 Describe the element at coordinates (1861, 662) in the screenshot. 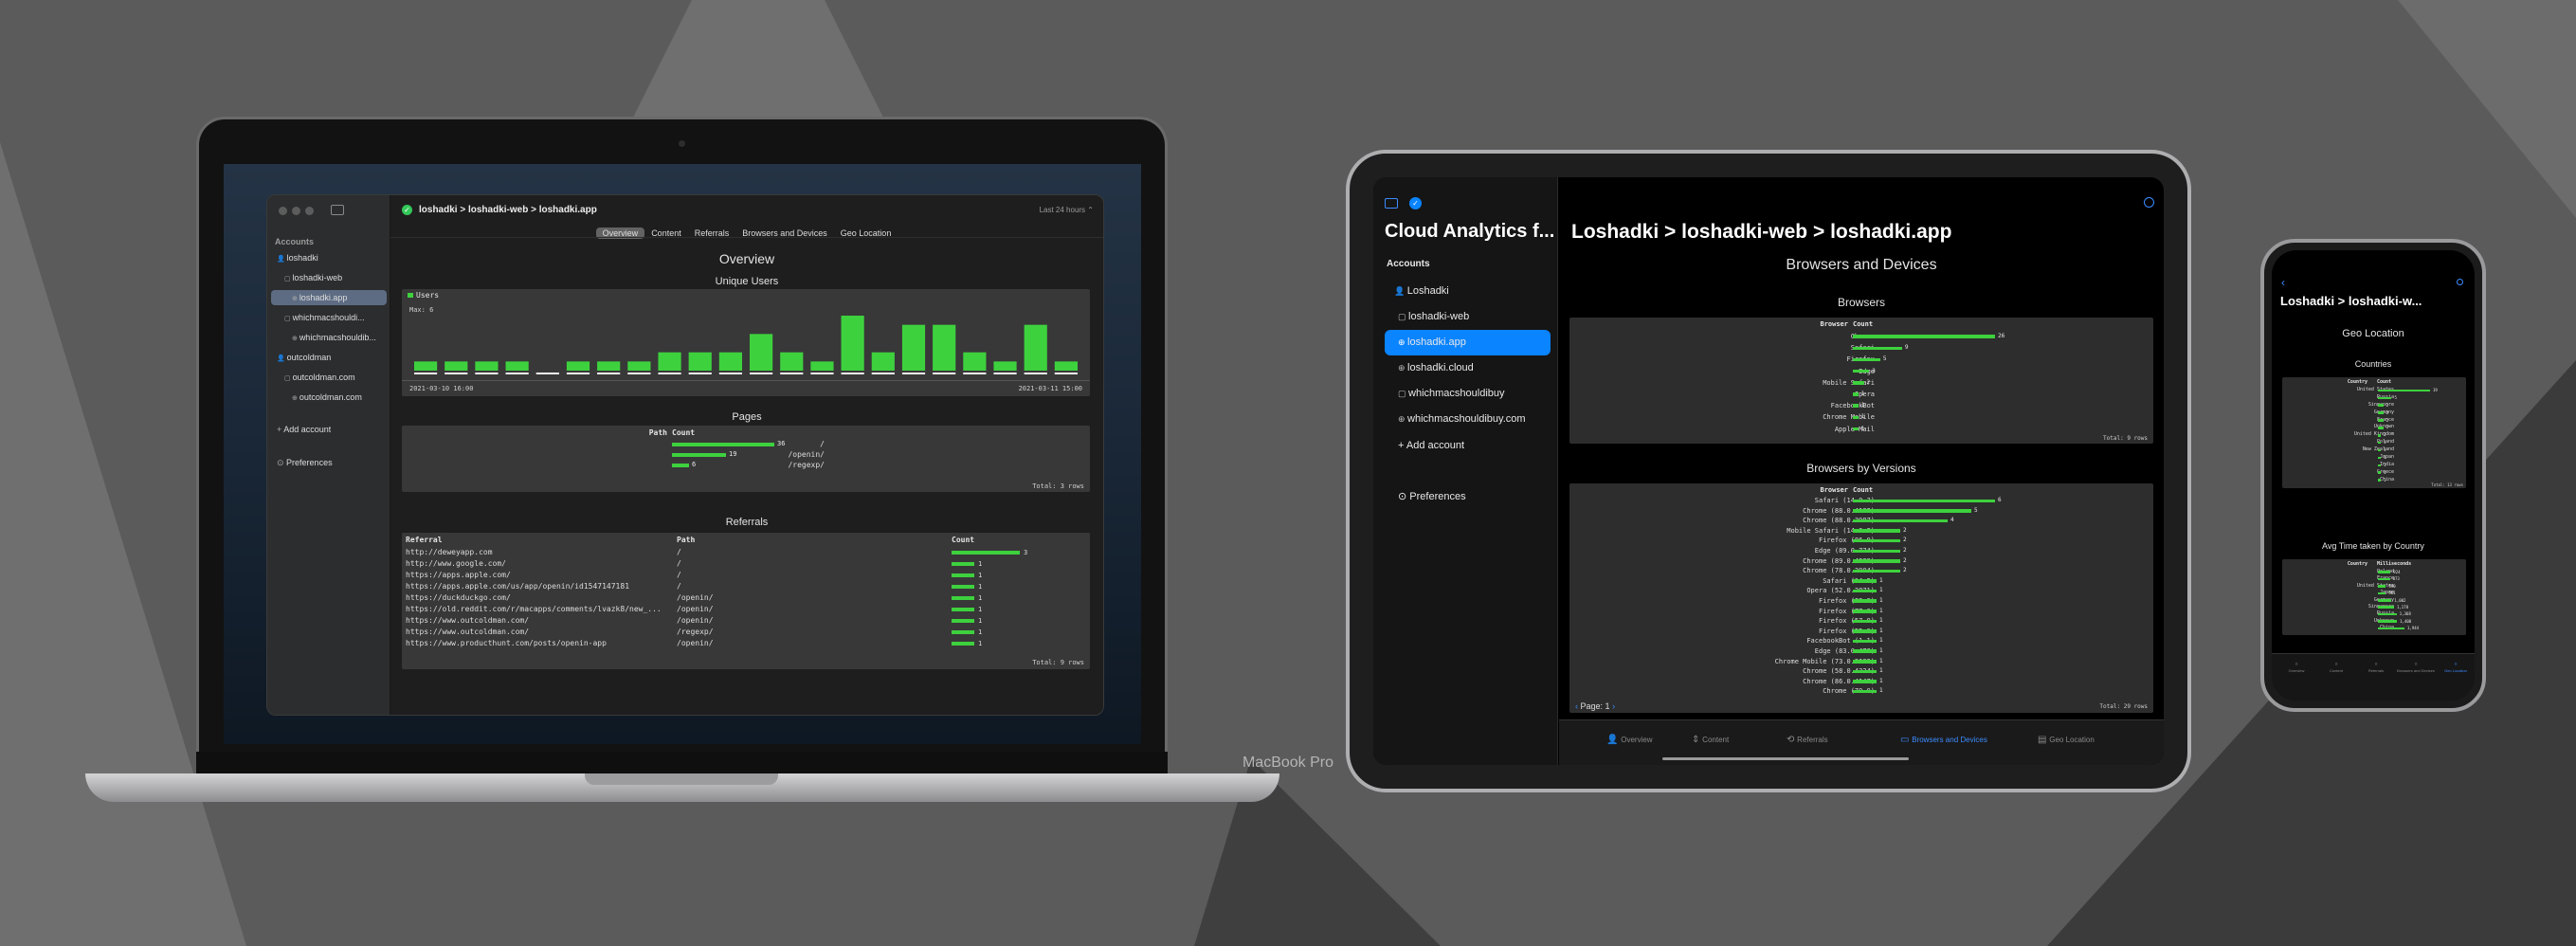

I see `table-row: Chrome Mobile (73.0.3683) 1` at that location.